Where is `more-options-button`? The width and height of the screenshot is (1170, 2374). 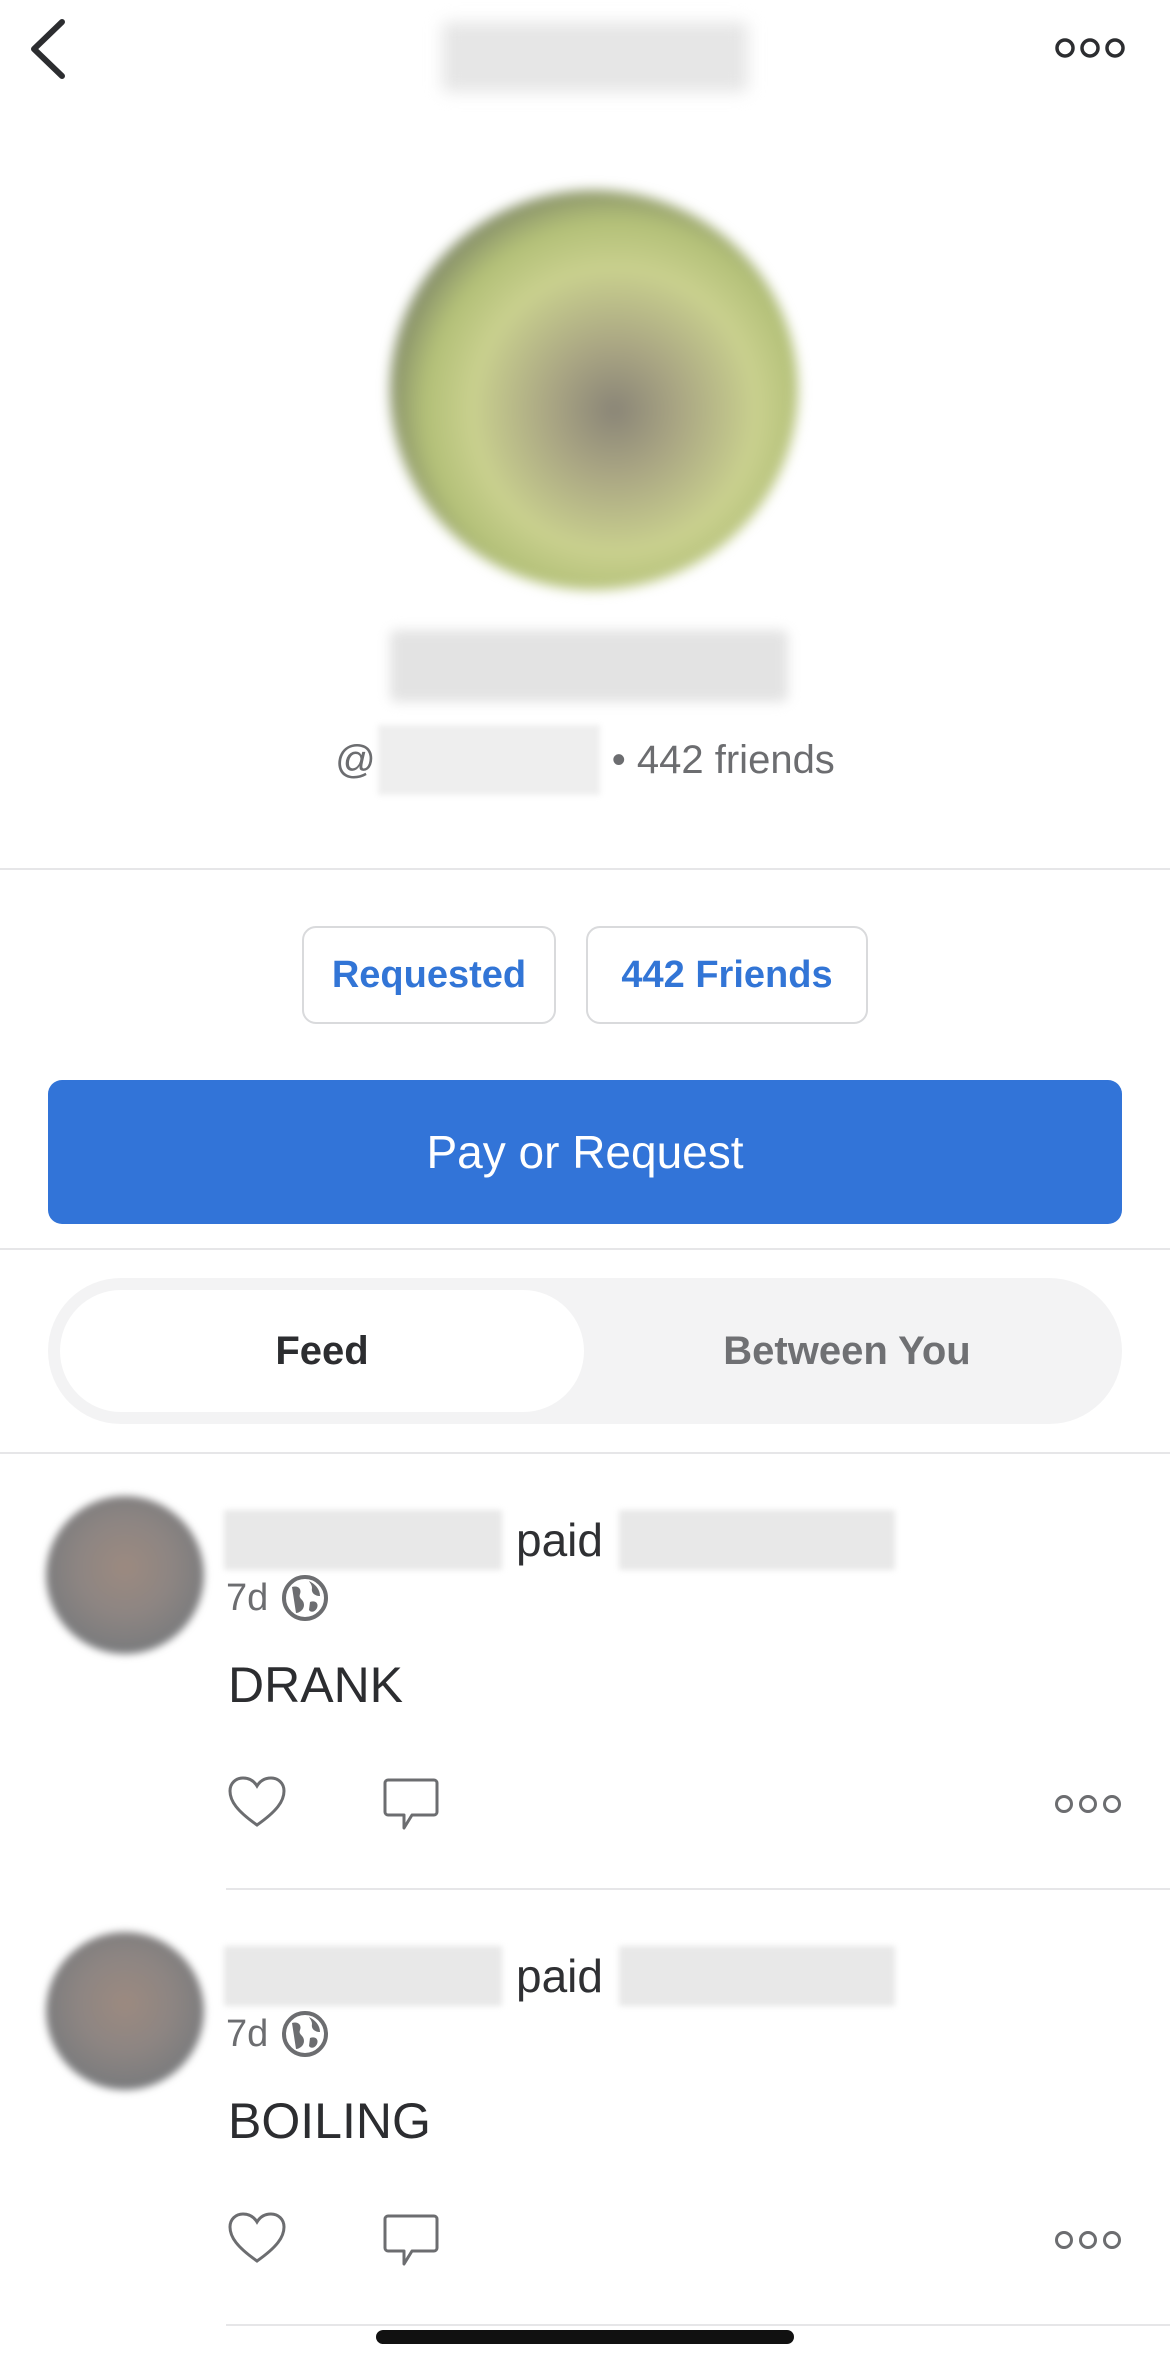
more-options-button is located at coordinates (1090, 48).